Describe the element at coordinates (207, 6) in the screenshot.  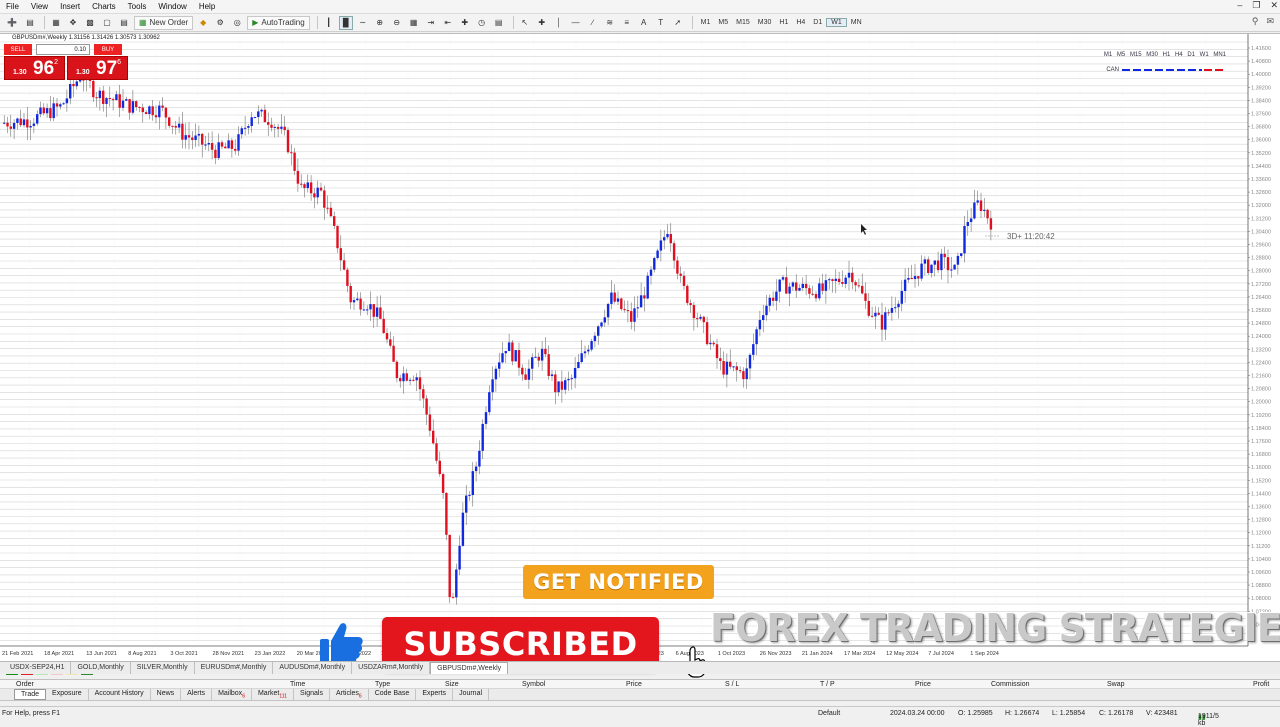
I see `menu-help: Help` at that location.